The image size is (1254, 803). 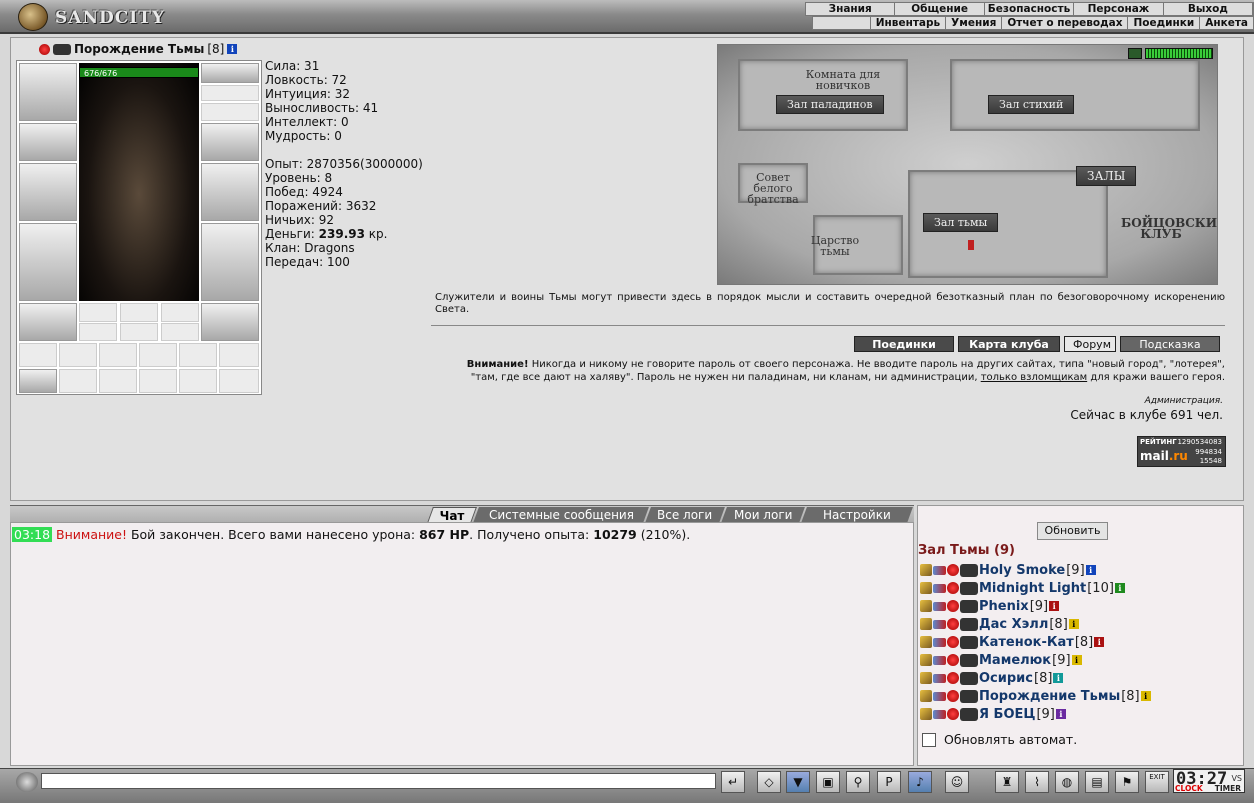 I want to click on amulet-slot, so click(x=230, y=93).